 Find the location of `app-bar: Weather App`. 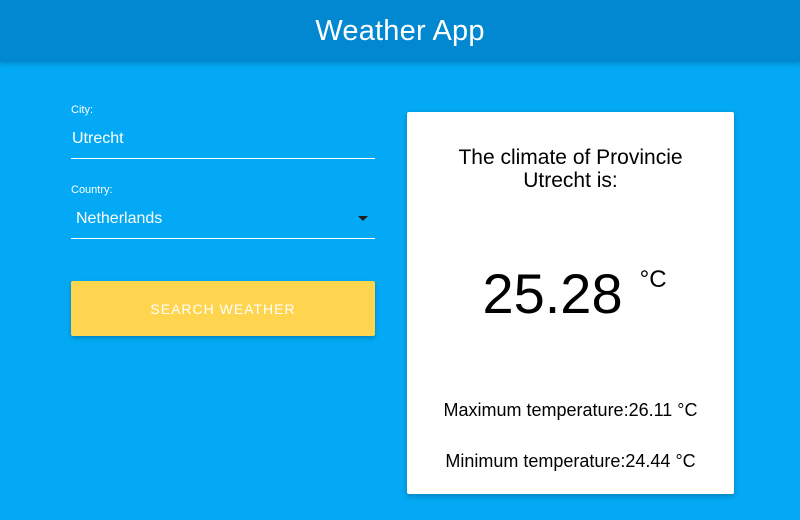

app-bar: Weather App is located at coordinates (400, 31).